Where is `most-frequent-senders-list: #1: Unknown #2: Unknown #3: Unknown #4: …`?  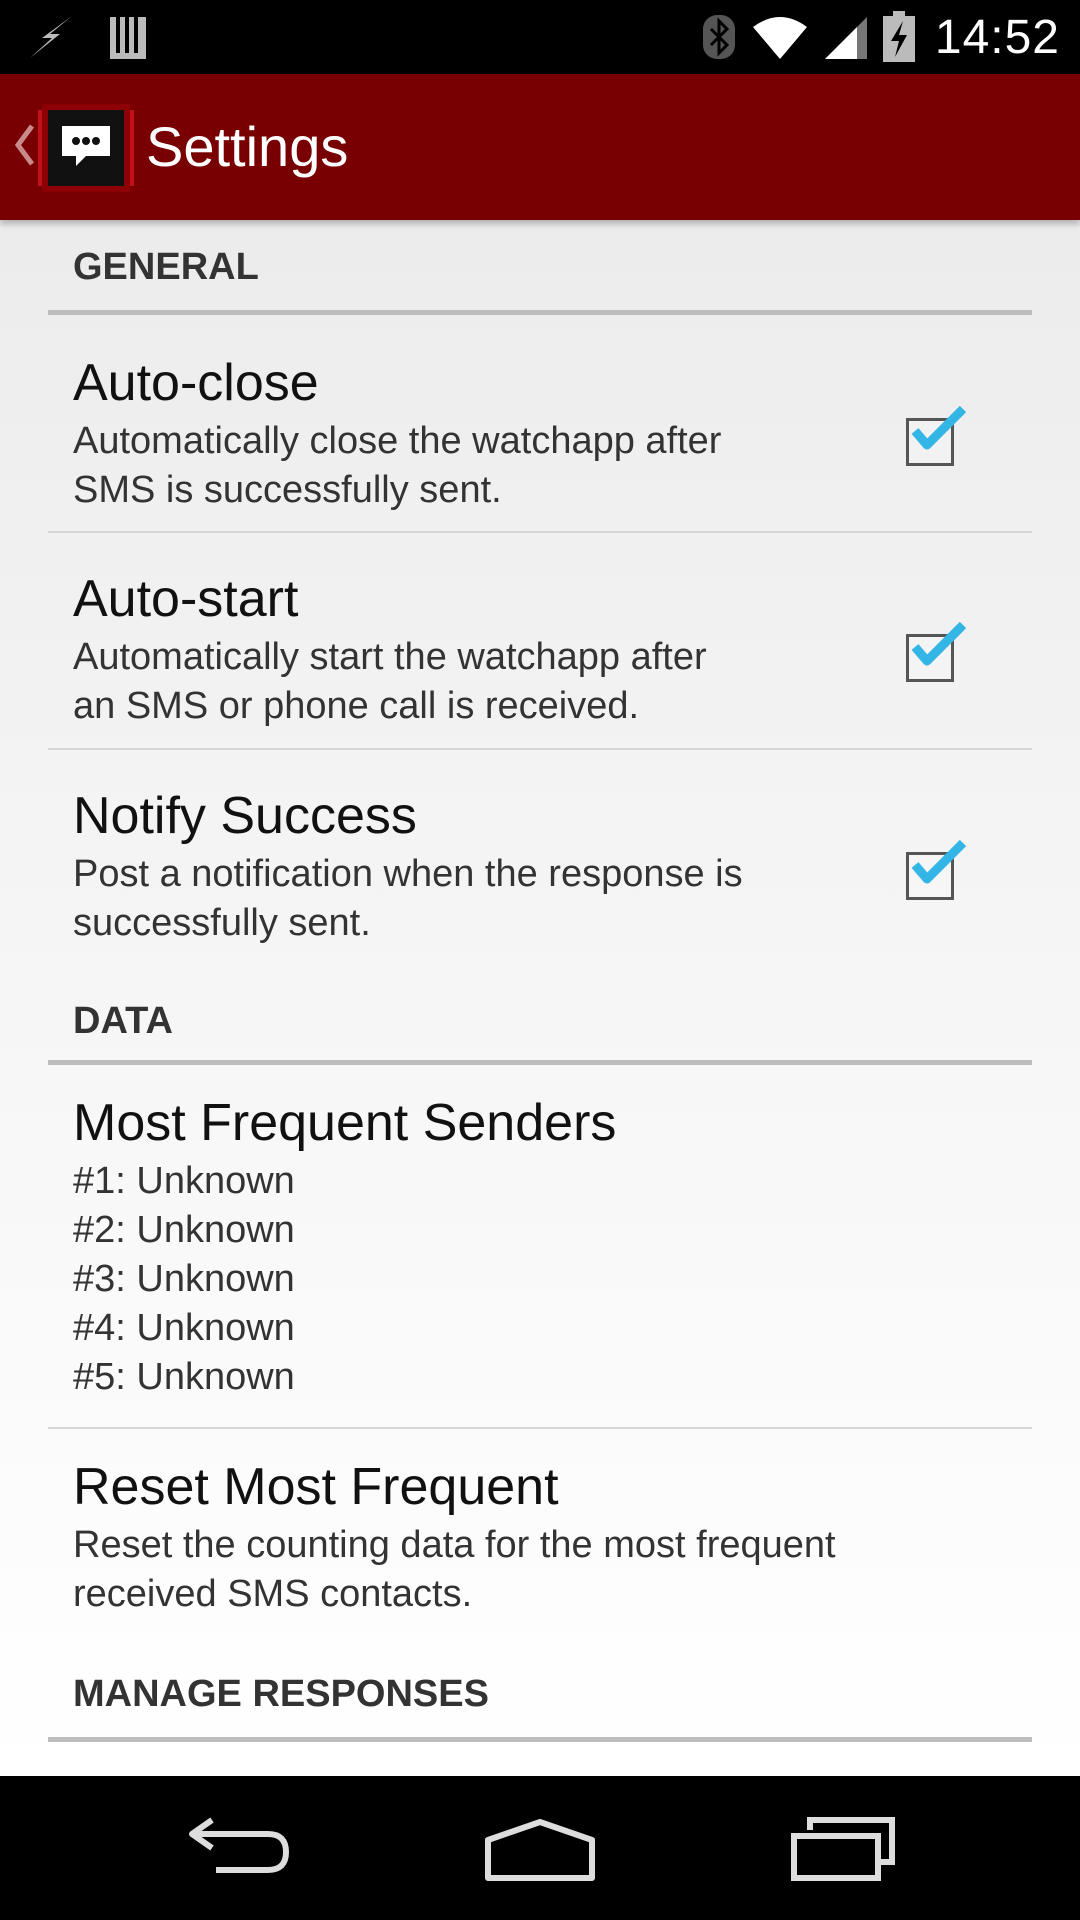
most-frequent-senders-list: #1: Unknown #2: Unknown #3: Unknown #4: … is located at coordinates (473, 1279).